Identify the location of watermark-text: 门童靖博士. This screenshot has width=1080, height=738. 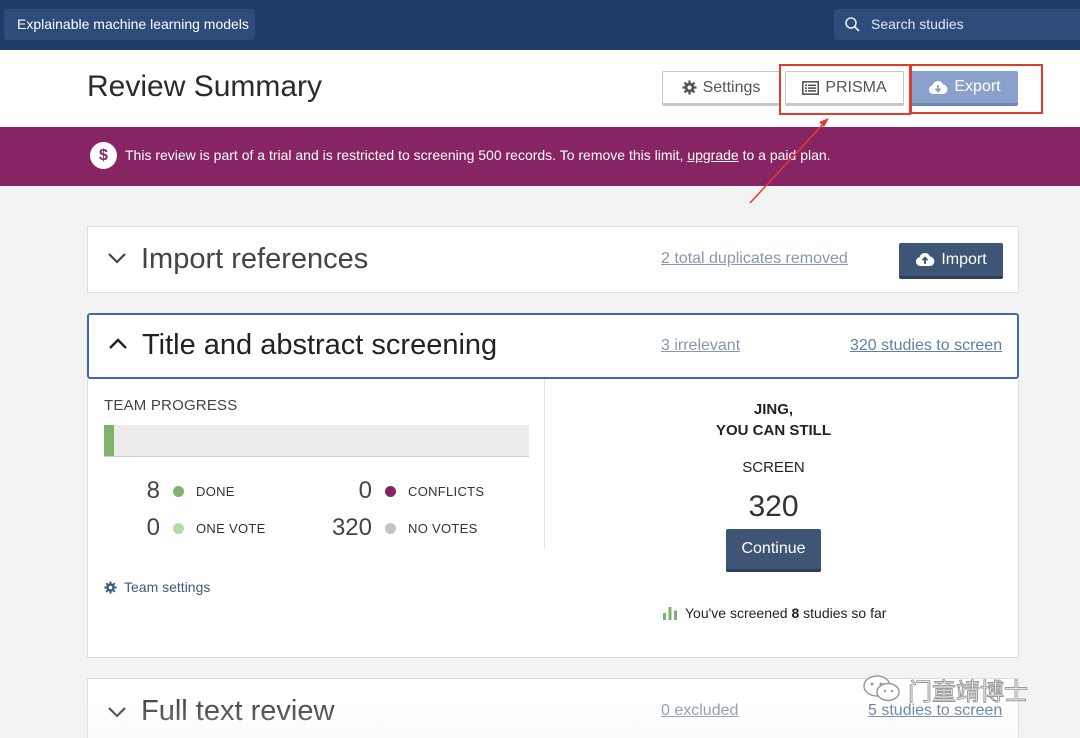
(968, 691).